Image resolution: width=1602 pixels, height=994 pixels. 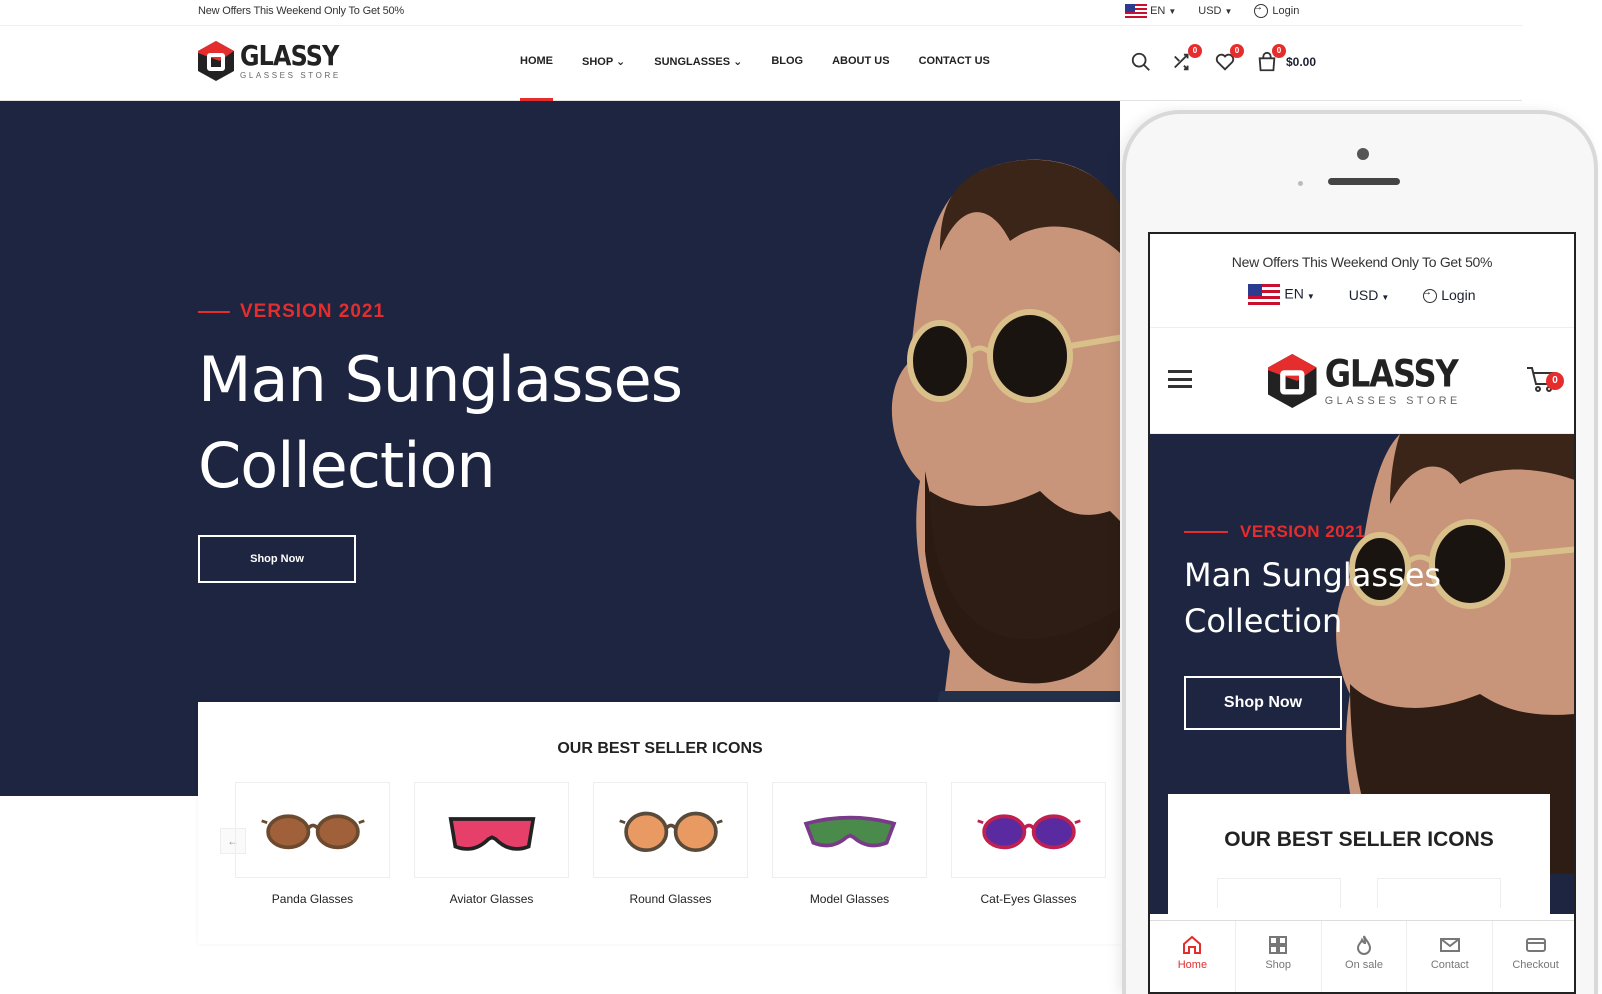 I want to click on tab-label: On sale, so click(x=1364, y=965).